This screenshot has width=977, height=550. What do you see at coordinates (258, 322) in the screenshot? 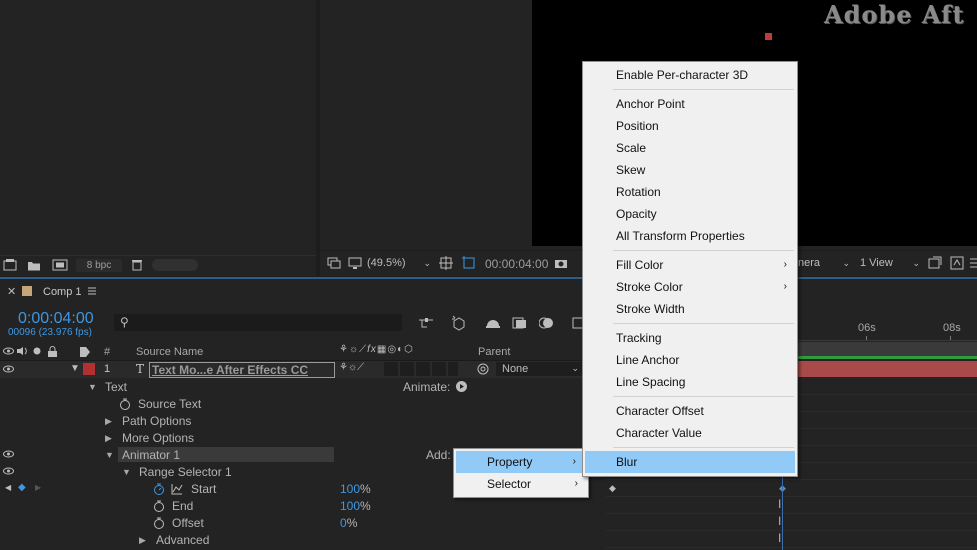
I see `timeline-search-input: ⚲` at bounding box center [258, 322].